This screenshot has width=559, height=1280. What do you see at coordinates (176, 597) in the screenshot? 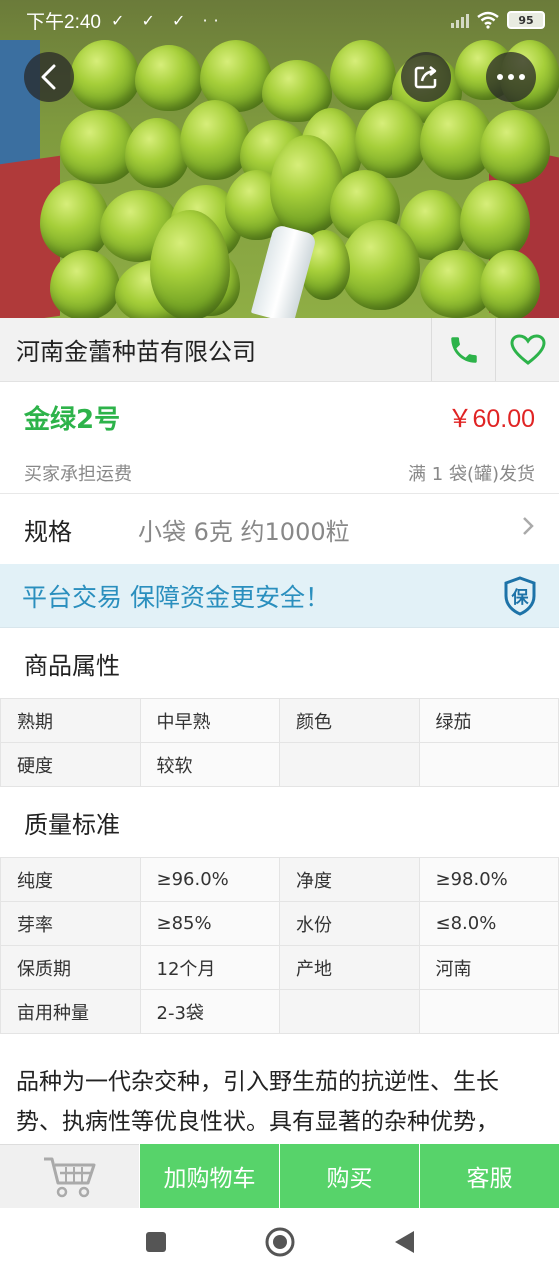
I see `guarantee-text: 平台交易 保障资金更安全！` at bounding box center [176, 597].